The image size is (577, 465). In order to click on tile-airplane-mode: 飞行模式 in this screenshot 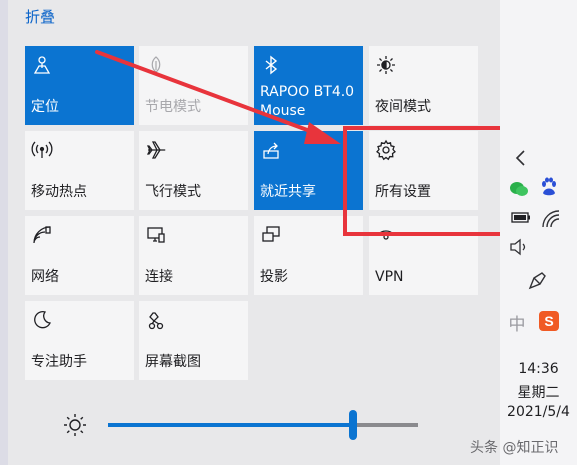, I will do `click(193, 170)`.